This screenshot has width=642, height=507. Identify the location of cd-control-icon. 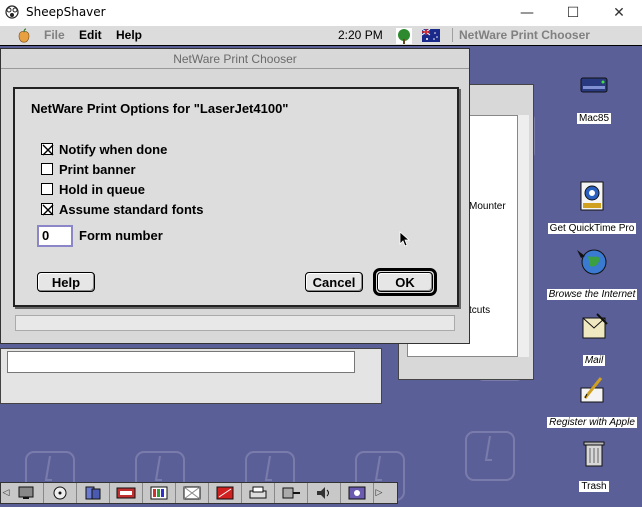
(60, 493).